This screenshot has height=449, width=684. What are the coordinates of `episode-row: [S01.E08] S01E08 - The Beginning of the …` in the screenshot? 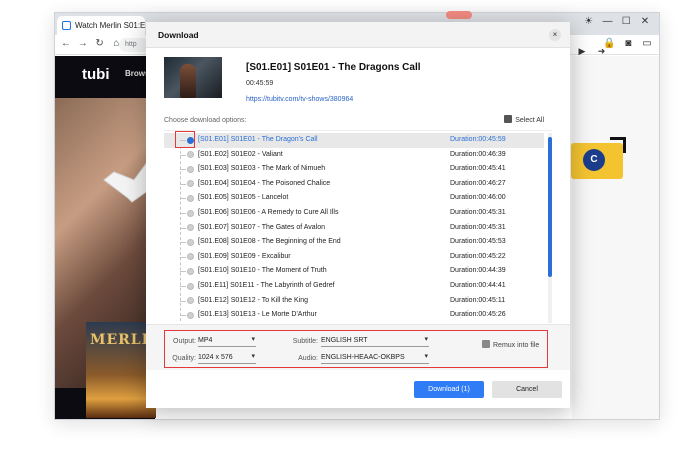 It's located at (354, 242).